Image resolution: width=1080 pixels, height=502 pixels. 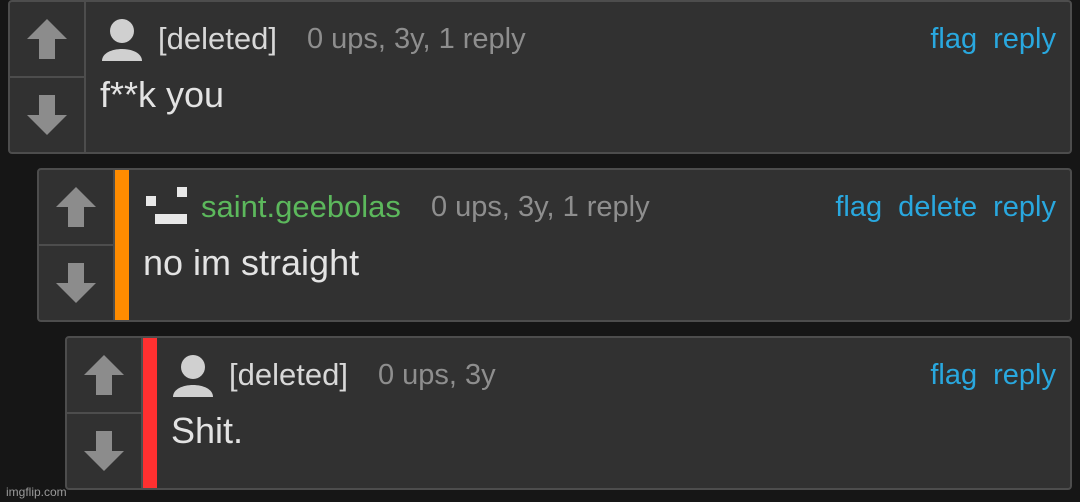 What do you see at coordinates (578, 39) in the screenshot?
I see `comment-header: [deleted] 0 ups, 3y, 1 reply flag reply` at bounding box center [578, 39].